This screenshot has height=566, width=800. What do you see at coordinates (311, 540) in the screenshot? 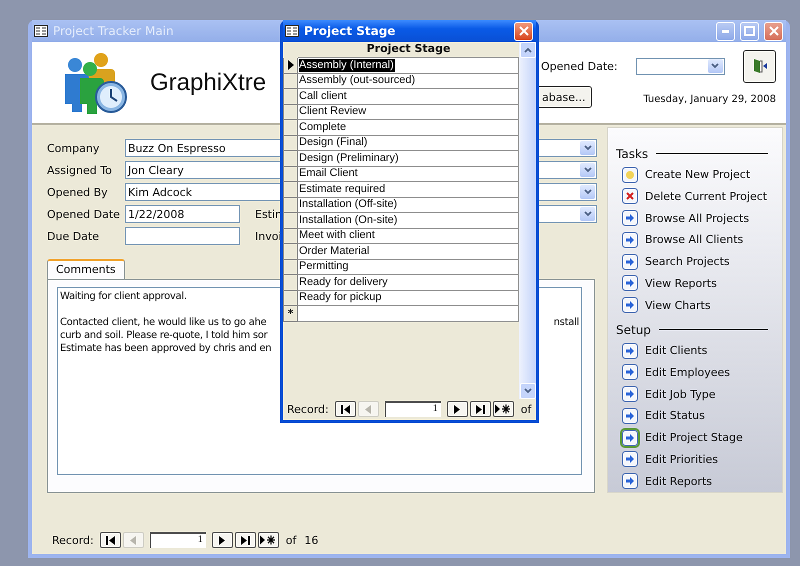
I see `record-count: 16` at bounding box center [311, 540].